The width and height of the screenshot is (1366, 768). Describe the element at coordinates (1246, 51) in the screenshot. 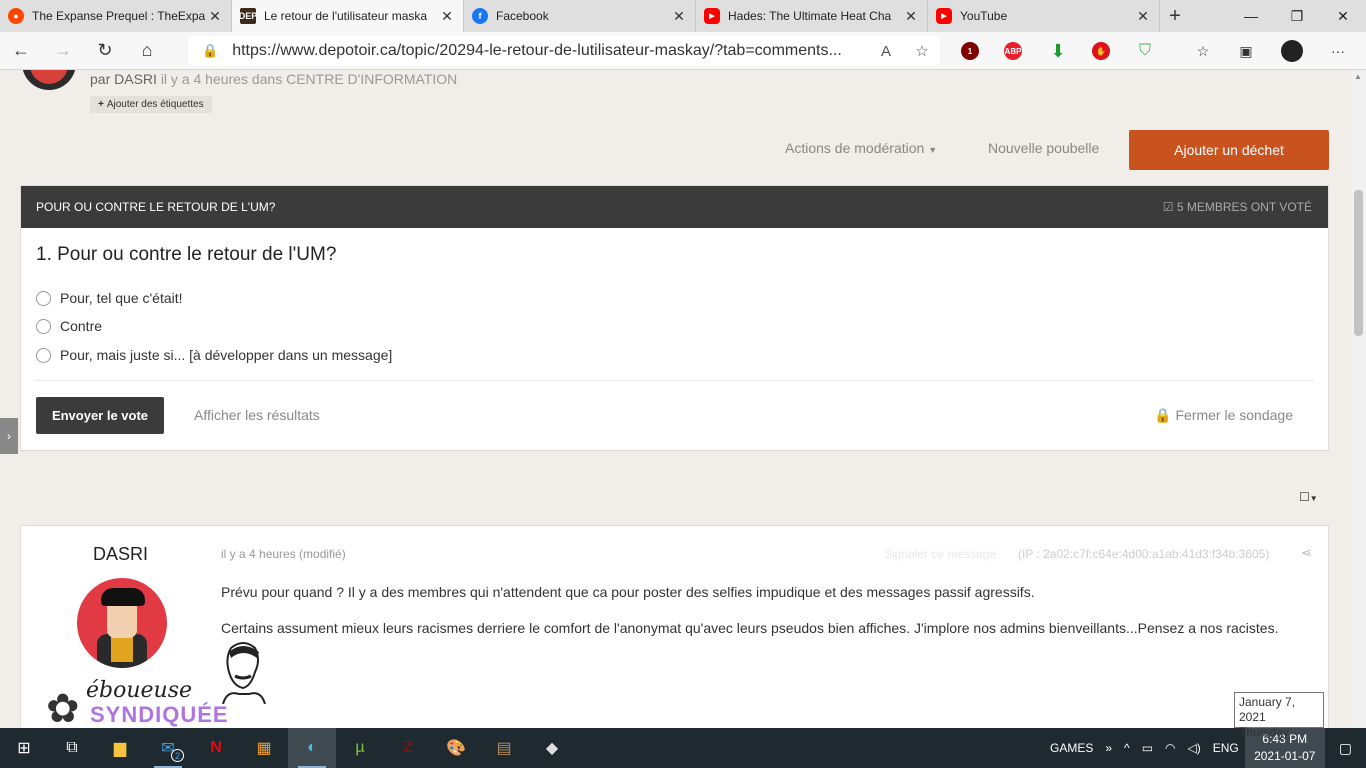

I see `collections-icon: ▣` at that location.